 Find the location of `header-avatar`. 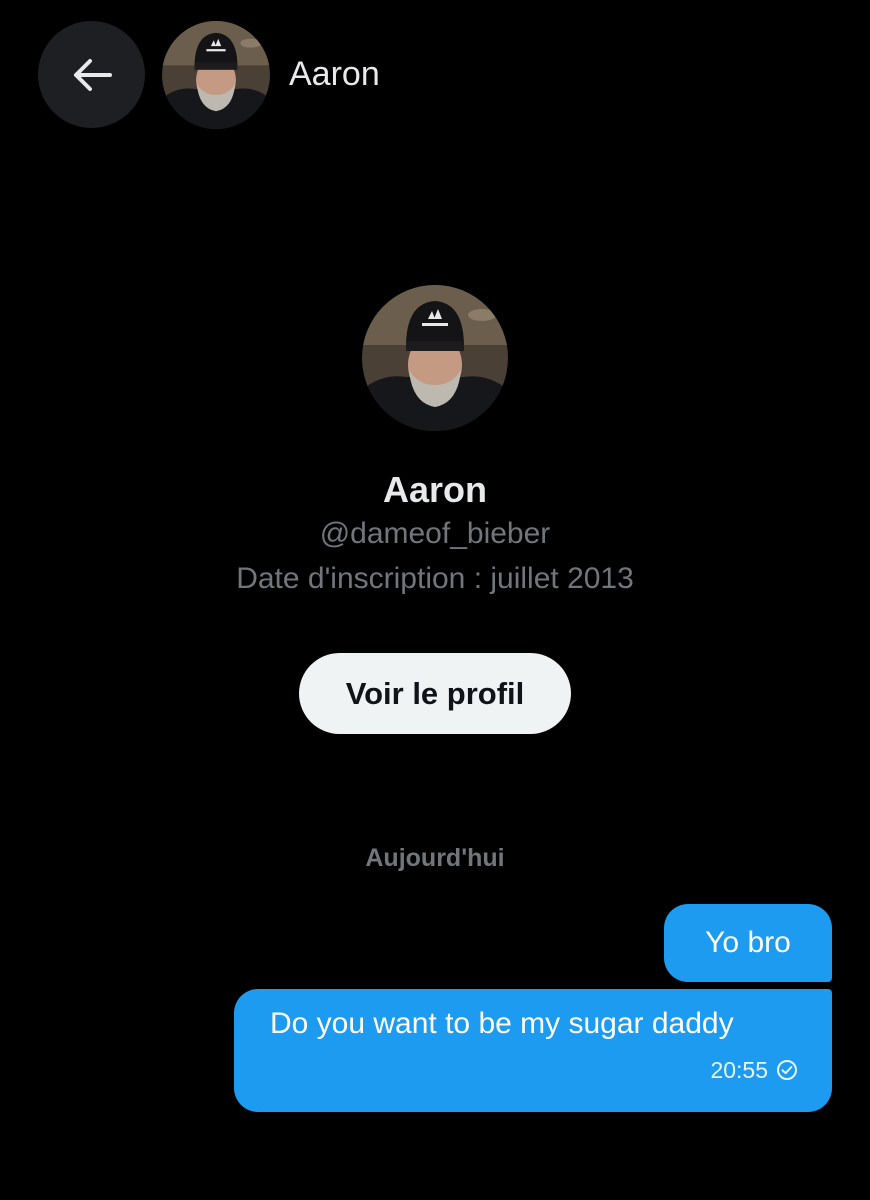

header-avatar is located at coordinates (216, 75).